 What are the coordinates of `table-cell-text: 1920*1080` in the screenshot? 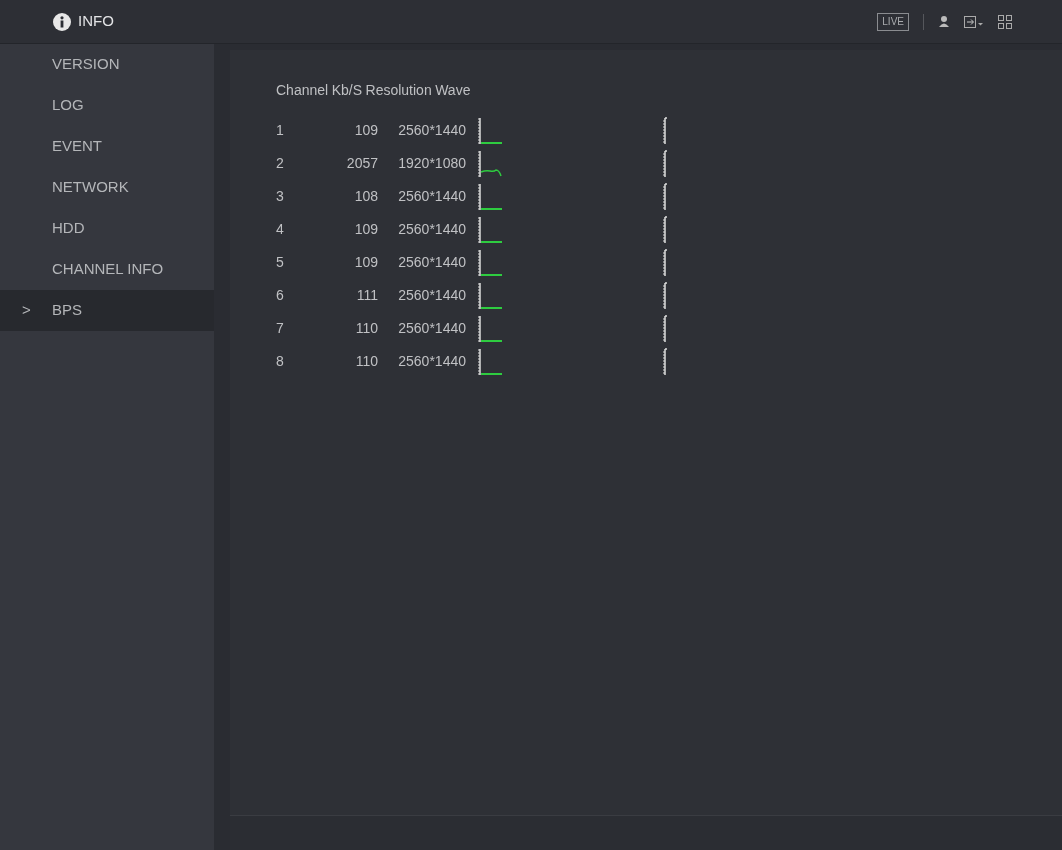 It's located at (431, 163).